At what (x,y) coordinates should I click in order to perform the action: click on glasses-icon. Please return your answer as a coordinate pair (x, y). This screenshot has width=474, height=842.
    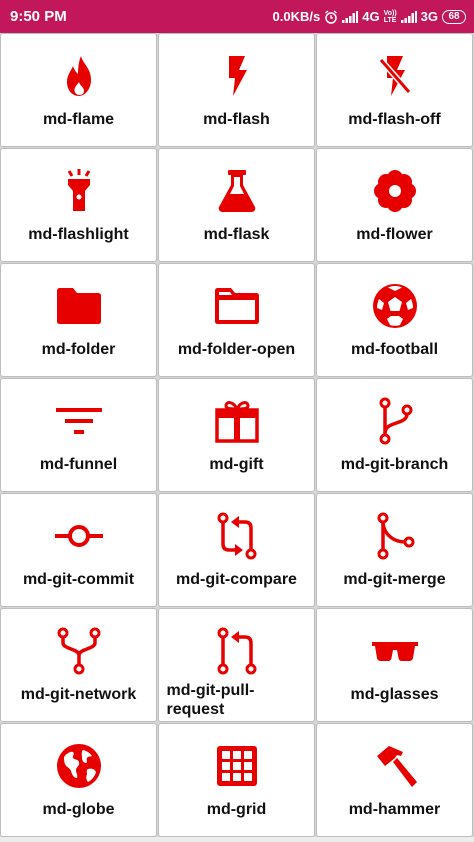
    Looking at the image, I should click on (394, 651).